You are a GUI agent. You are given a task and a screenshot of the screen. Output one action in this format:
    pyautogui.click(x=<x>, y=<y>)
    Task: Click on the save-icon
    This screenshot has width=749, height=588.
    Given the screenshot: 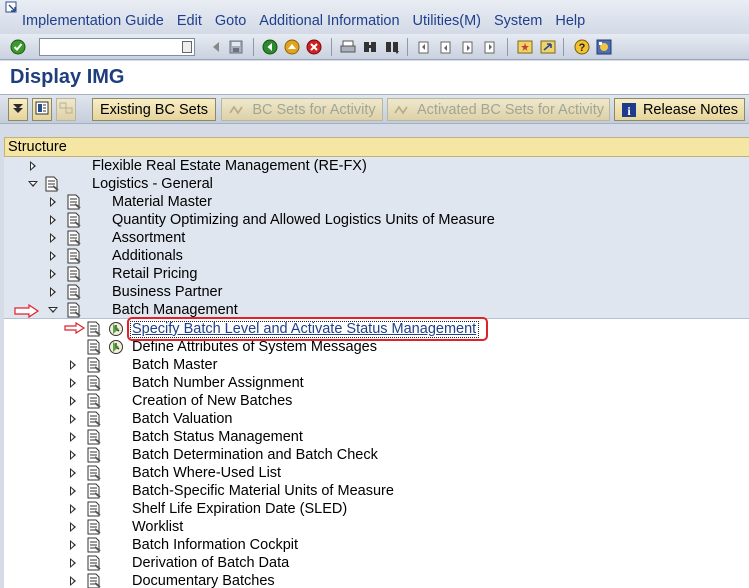 What is the action you would take?
    pyautogui.click(x=236, y=47)
    